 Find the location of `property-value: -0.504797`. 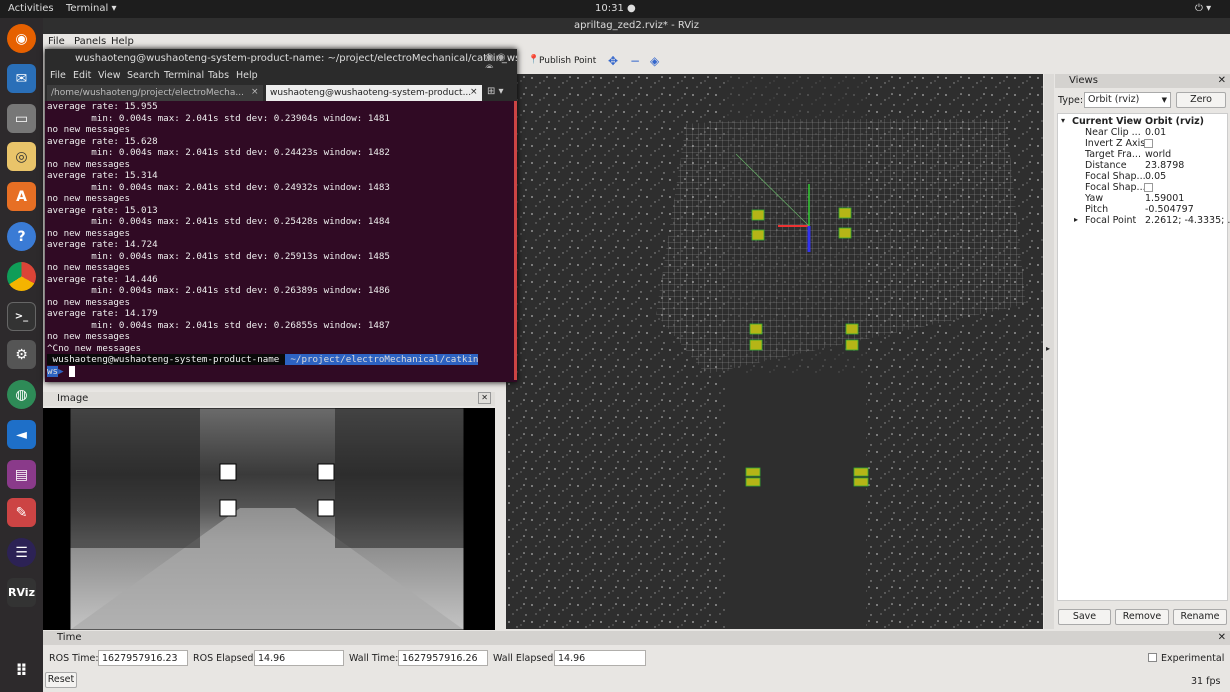

property-value: -0.504797 is located at coordinates (1169, 209).